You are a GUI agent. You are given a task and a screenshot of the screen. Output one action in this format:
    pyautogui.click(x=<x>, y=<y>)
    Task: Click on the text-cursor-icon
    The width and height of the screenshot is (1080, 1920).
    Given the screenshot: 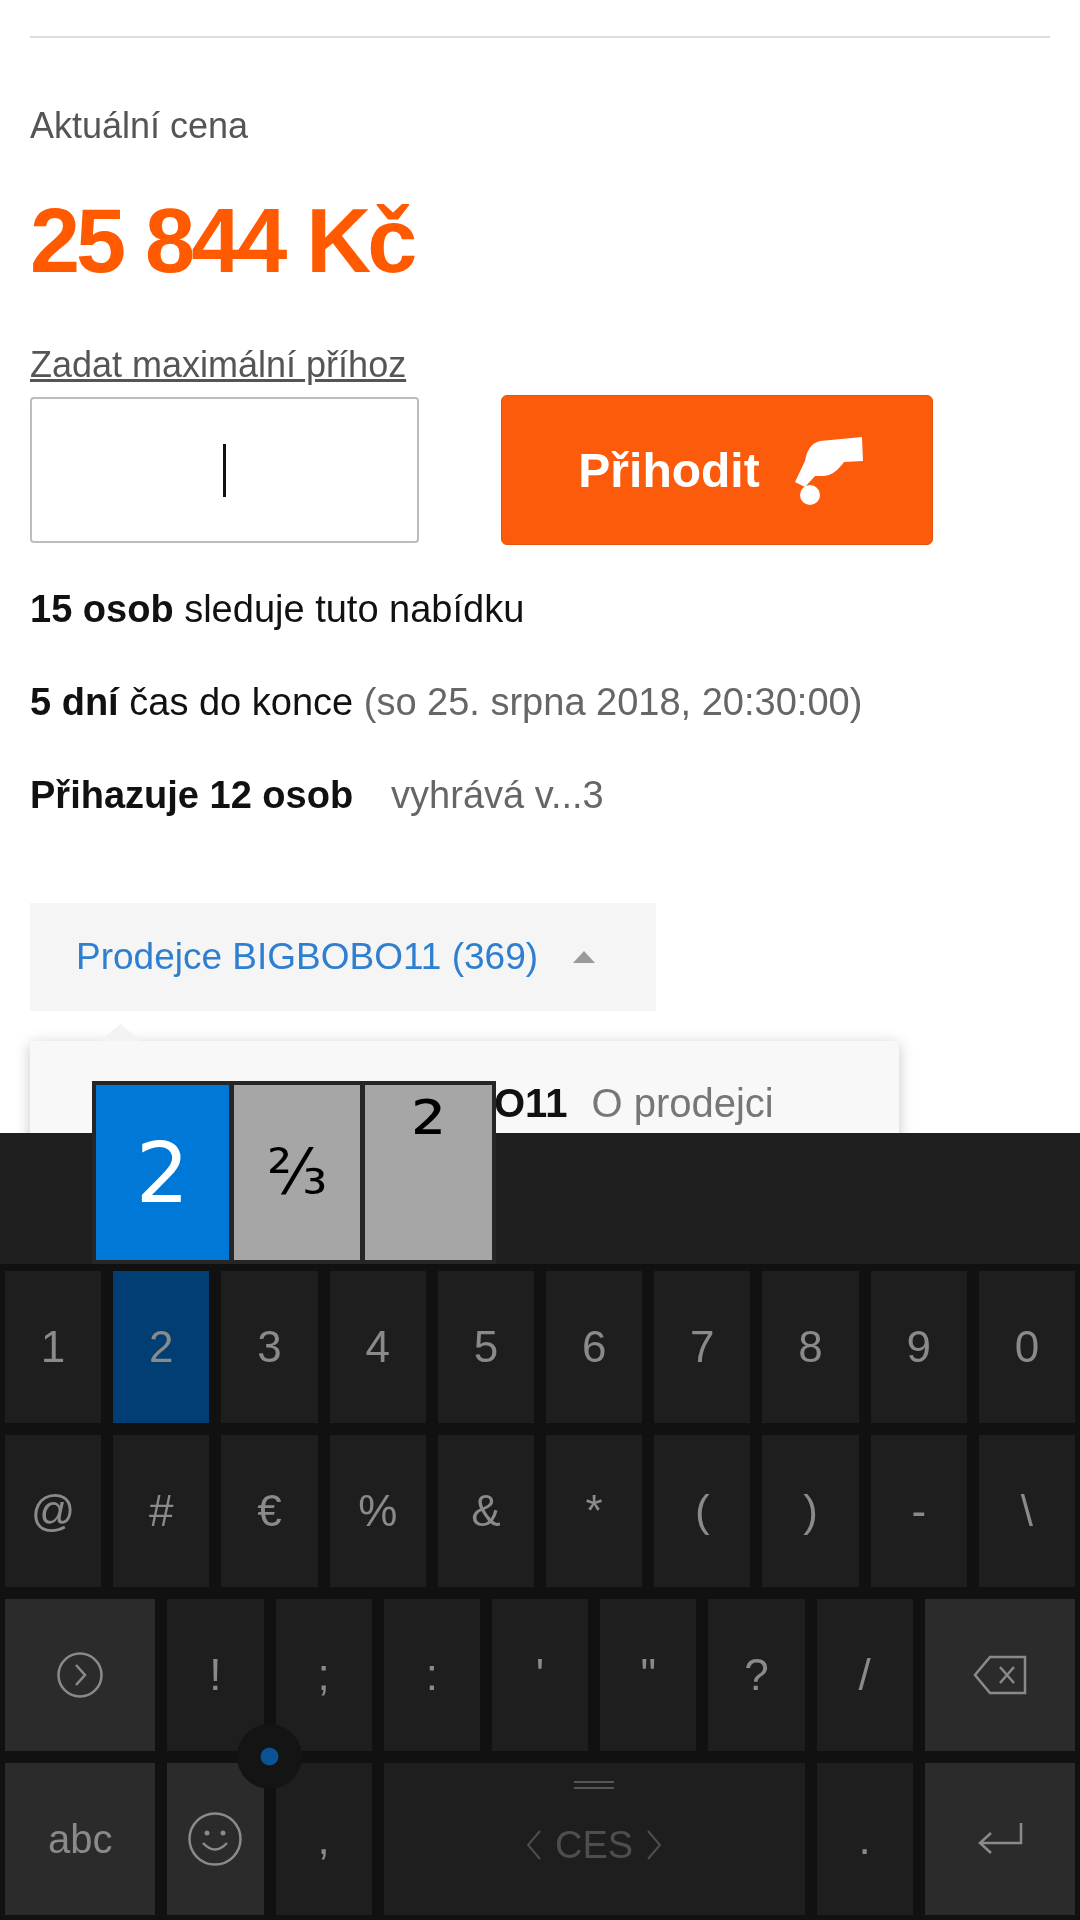 What is the action you would take?
    pyautogui.click(x=224, y=470)
    